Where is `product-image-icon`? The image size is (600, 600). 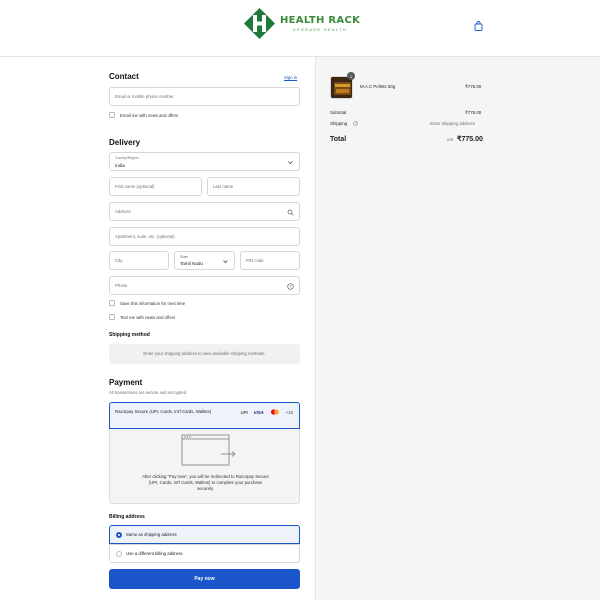
product-image-icon is located at coordinates (341, 87).